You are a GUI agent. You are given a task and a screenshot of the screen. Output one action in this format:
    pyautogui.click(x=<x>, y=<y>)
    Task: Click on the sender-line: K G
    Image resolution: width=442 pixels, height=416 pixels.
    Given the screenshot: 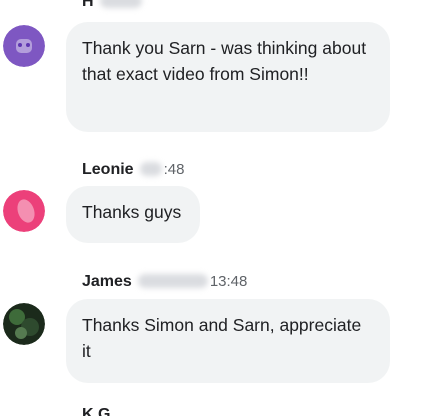 What is the action you would take?
    pyautogui.click(x=96, y=411)
    